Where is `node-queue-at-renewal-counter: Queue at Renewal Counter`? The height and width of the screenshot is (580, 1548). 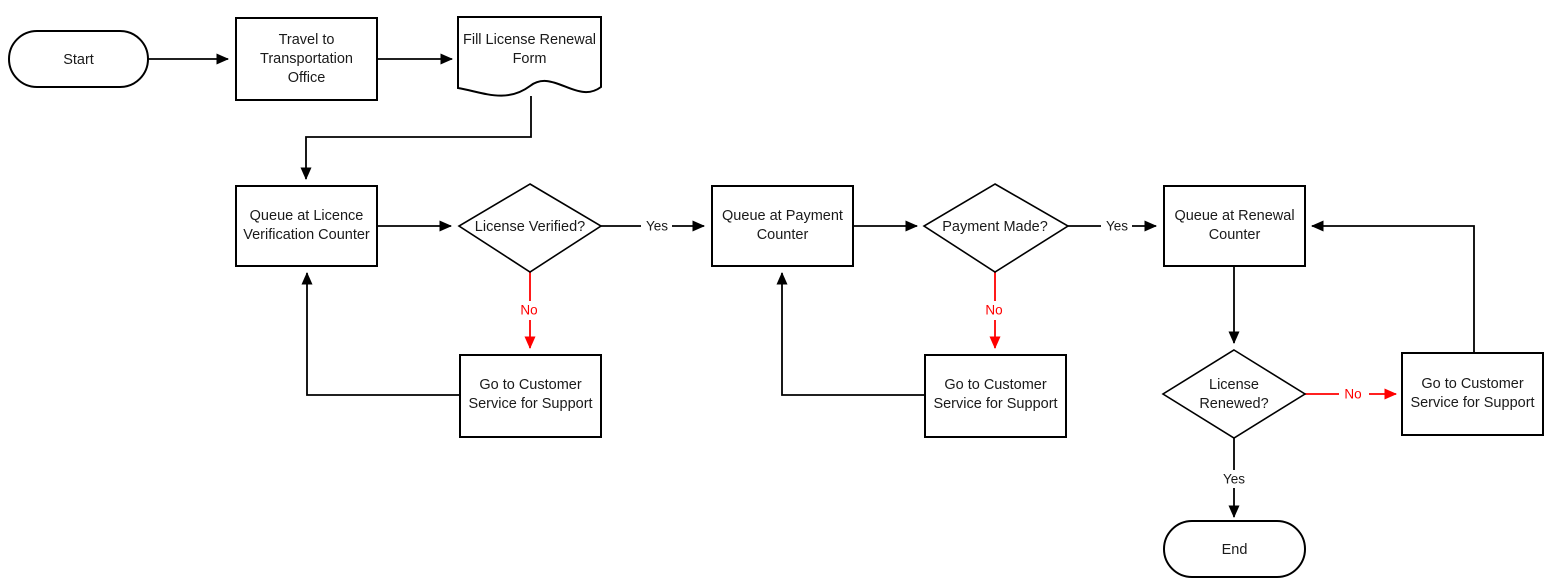
node-queue-at-renewal-counter: Queue at Renewal Counter is located at coordinates (1234, 226).